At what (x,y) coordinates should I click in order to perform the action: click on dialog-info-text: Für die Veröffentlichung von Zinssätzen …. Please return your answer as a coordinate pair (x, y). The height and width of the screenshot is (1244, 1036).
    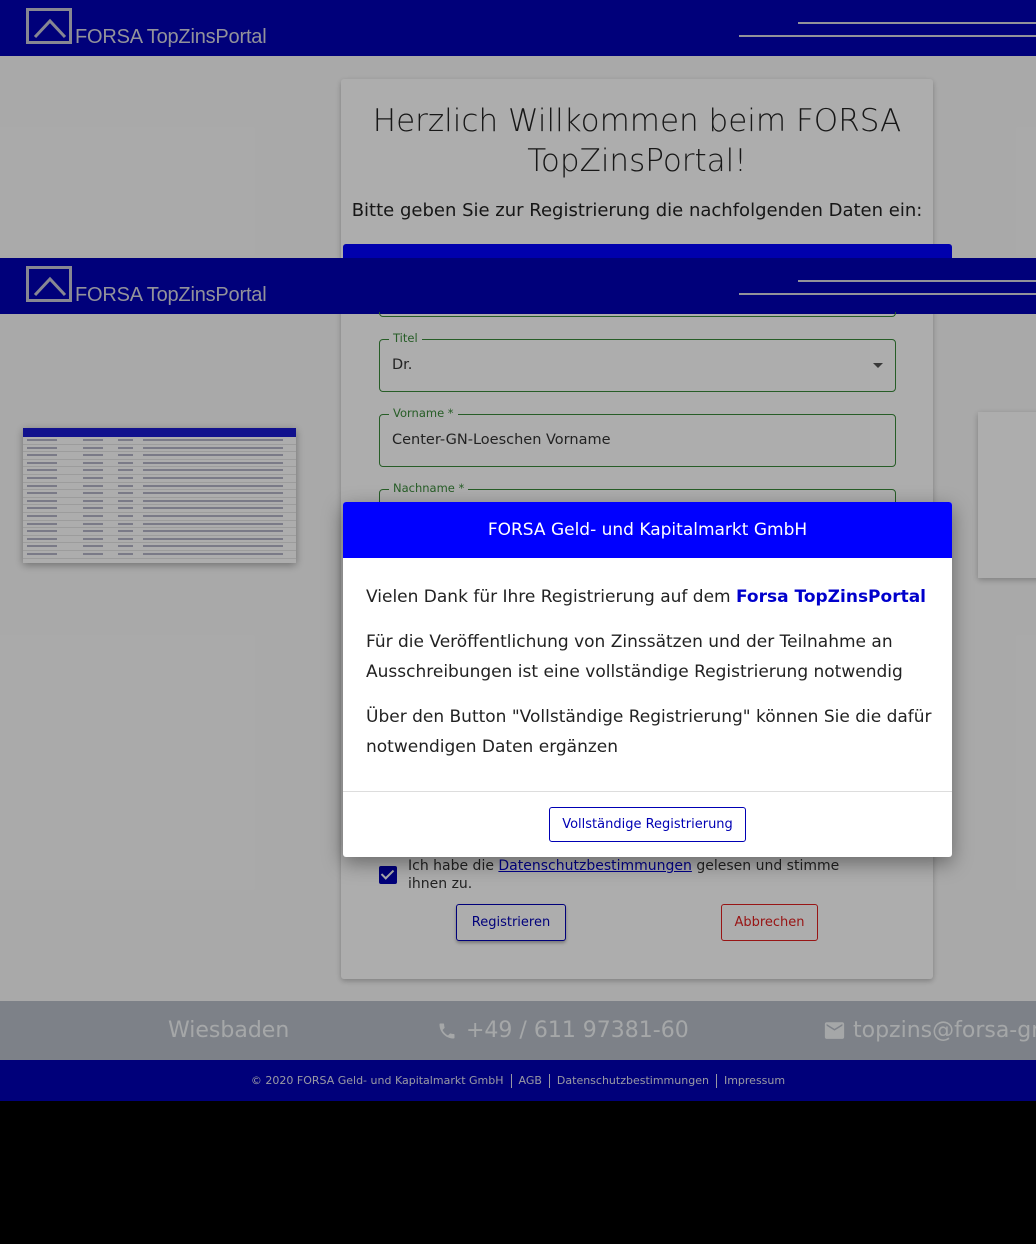
    Looking at the image, I should click on (634, 657).